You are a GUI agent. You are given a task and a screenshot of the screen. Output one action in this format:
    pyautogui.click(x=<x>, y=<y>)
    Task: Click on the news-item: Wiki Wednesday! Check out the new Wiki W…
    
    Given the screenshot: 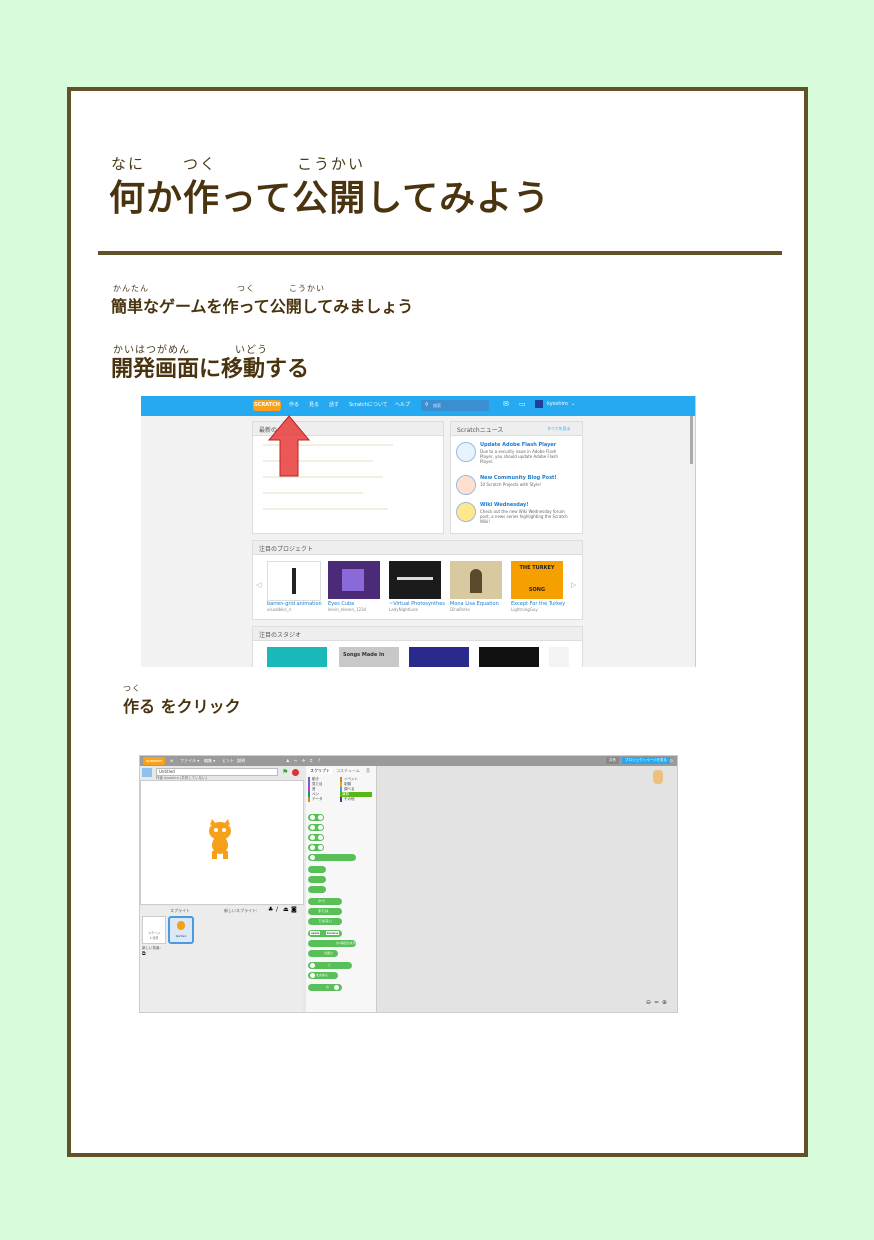 What is the action you would take?
    pyautogui.click(x=516, y=513)
    